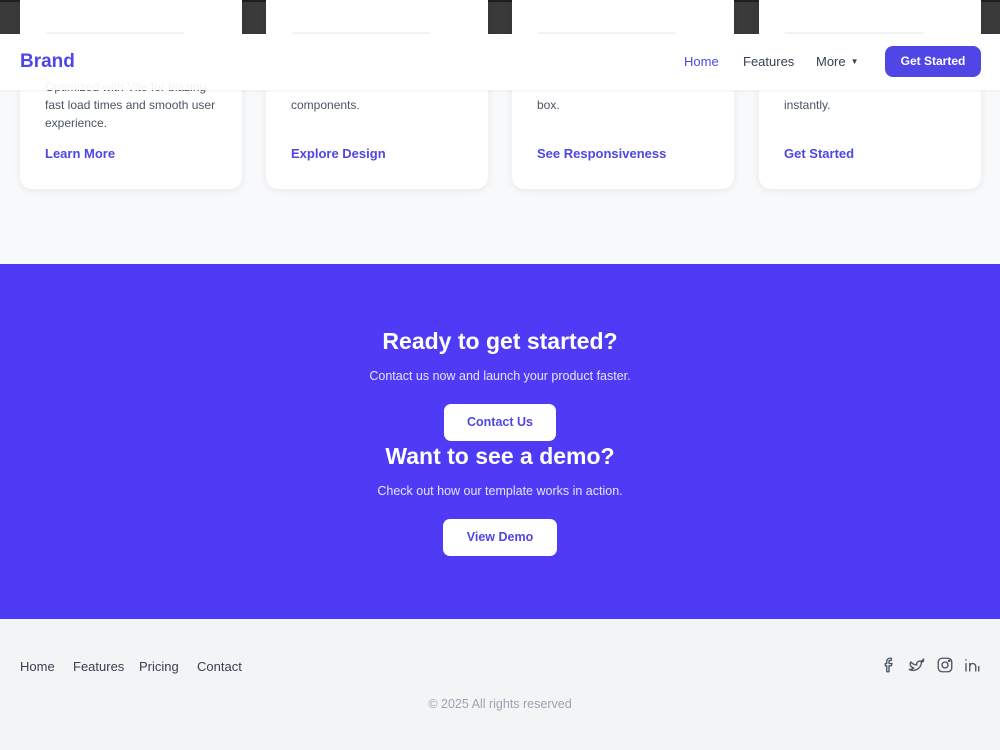 This screenshot has height=750, width=1000. Describe the element at coordinates (933, 61) in the screenshot. I see `get-started-button: Get Started` at that location.